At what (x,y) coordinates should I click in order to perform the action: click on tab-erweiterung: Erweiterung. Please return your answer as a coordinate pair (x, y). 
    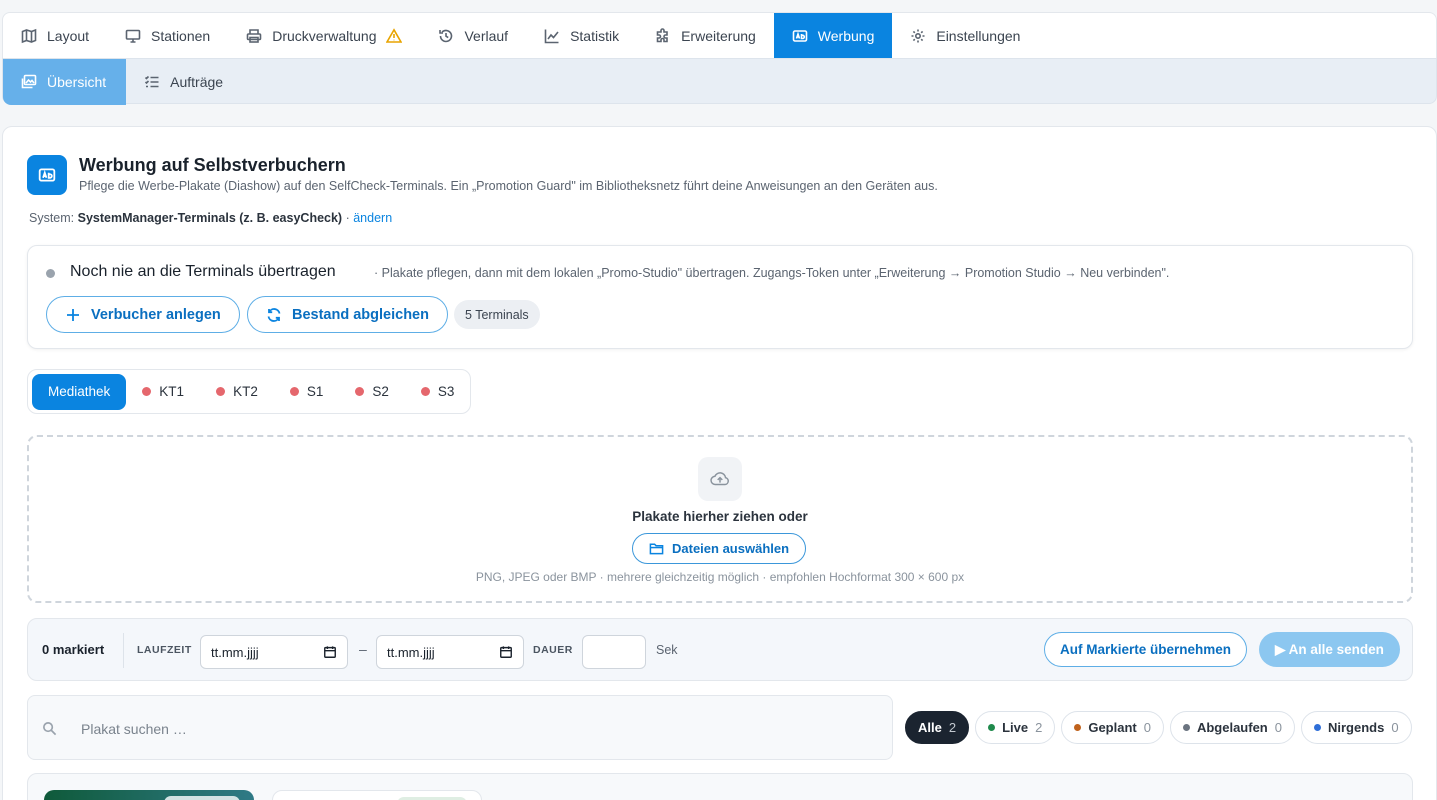
    Looking at the image, I should click on (705, 36).